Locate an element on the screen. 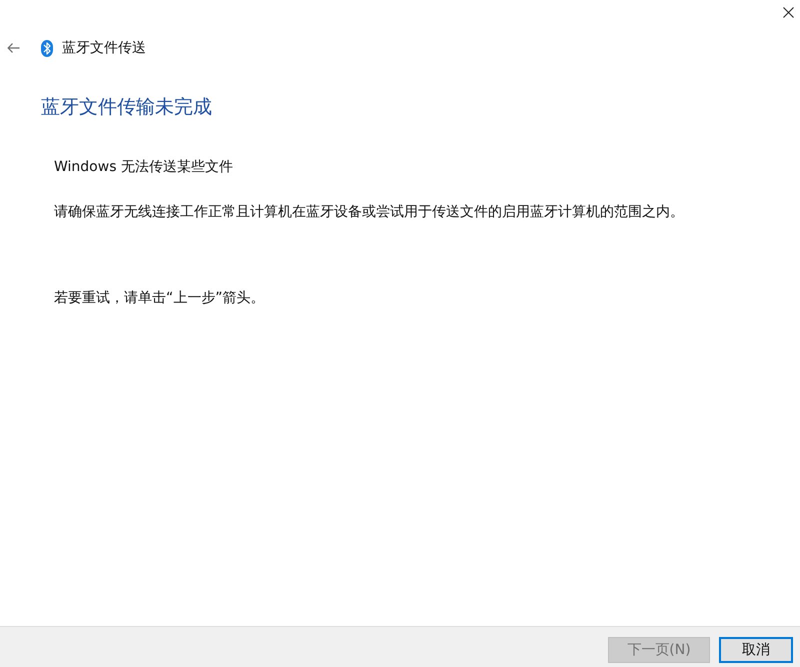 The height and width of the screenshot is (667, 800). retry-hint: 若要重试，请单击“上一步”箭头。 is located at coordinates (159, 298).